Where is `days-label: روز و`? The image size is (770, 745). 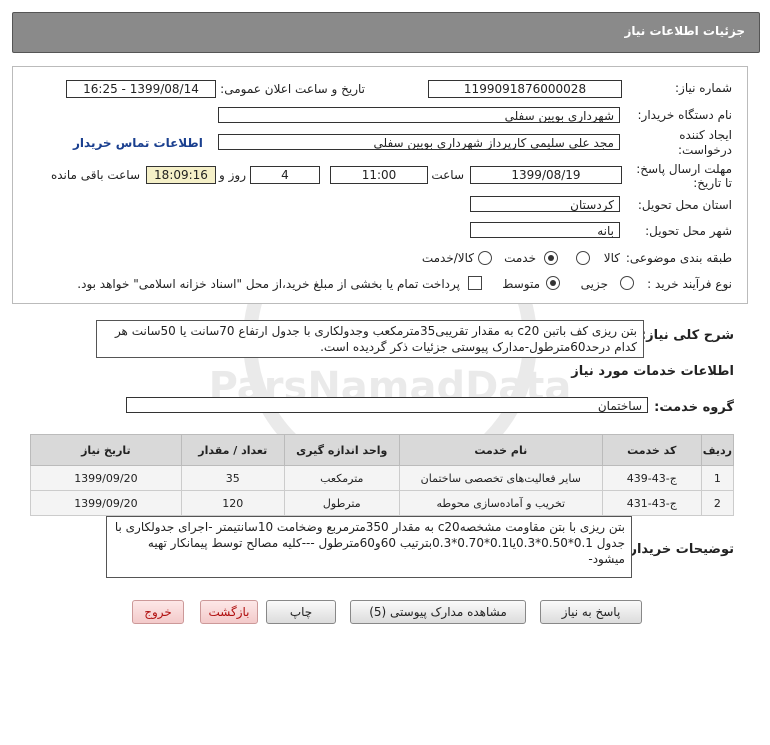
days-label: روز و is located at coordinates (232, 175).